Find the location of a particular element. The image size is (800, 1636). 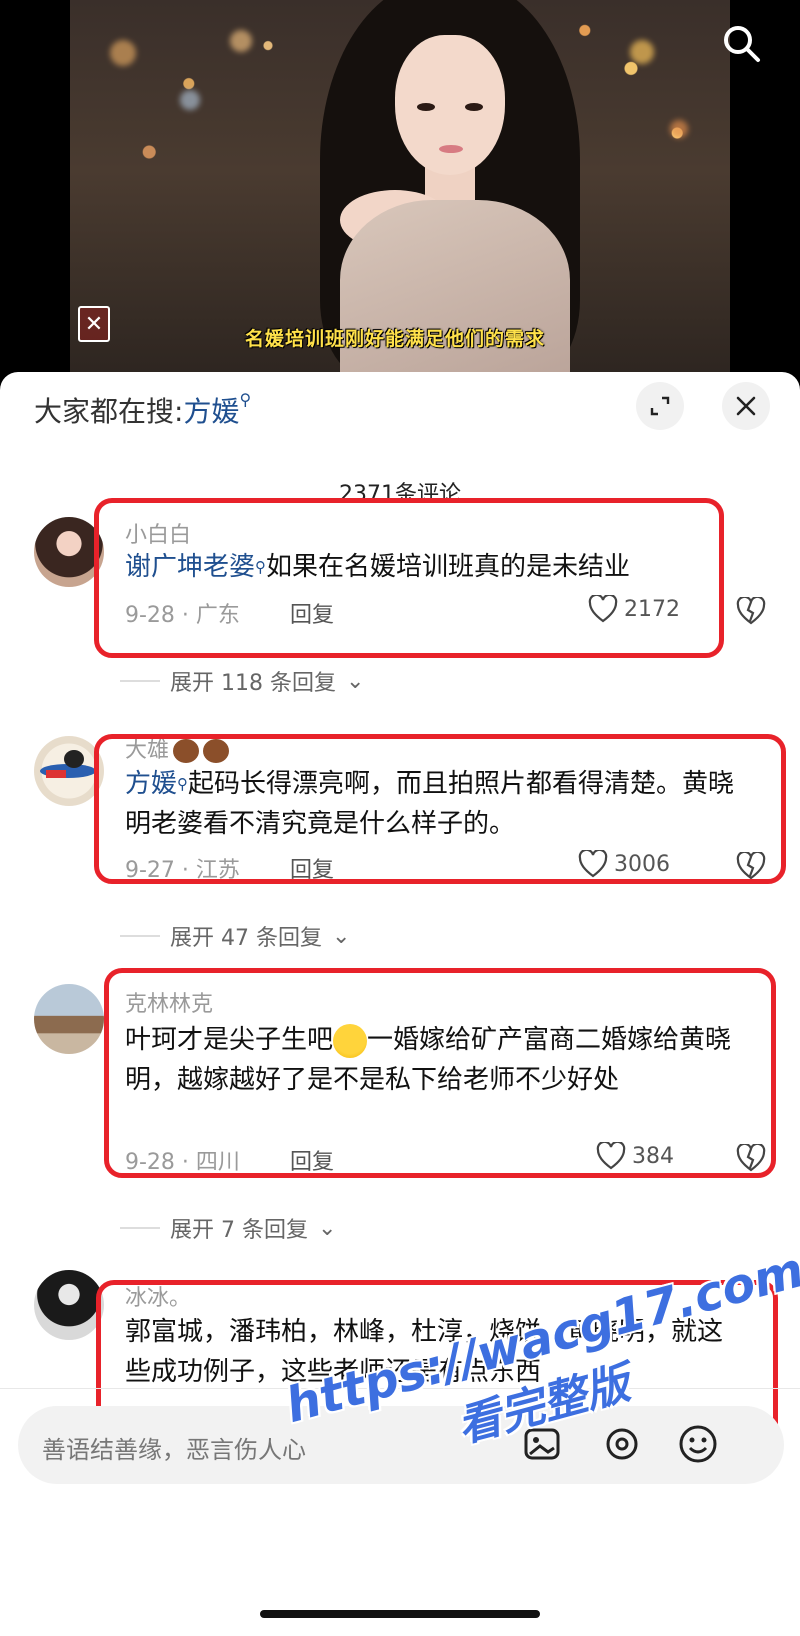

comment-text: 谢广坤老婆⚲如果在名媛培训班真的是未结业 is located at coordinates (435, 567).